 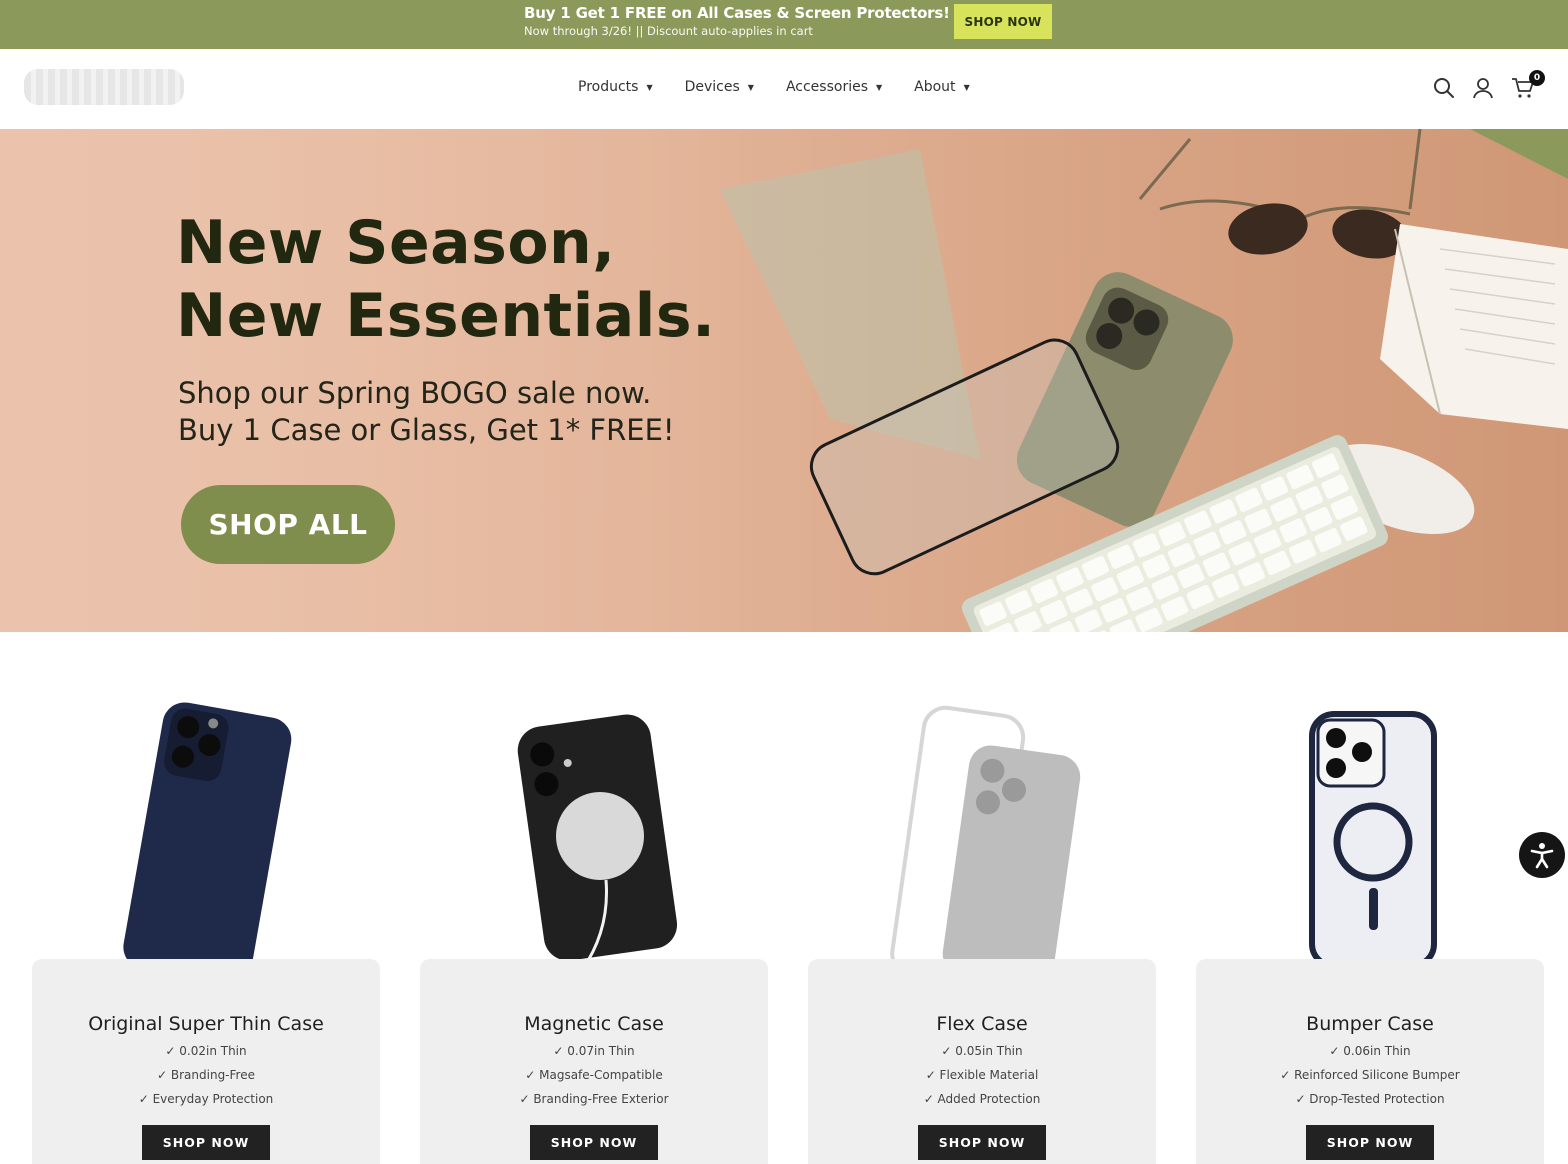 I want to click on accessibility-button, so click(x=1542, y=855).